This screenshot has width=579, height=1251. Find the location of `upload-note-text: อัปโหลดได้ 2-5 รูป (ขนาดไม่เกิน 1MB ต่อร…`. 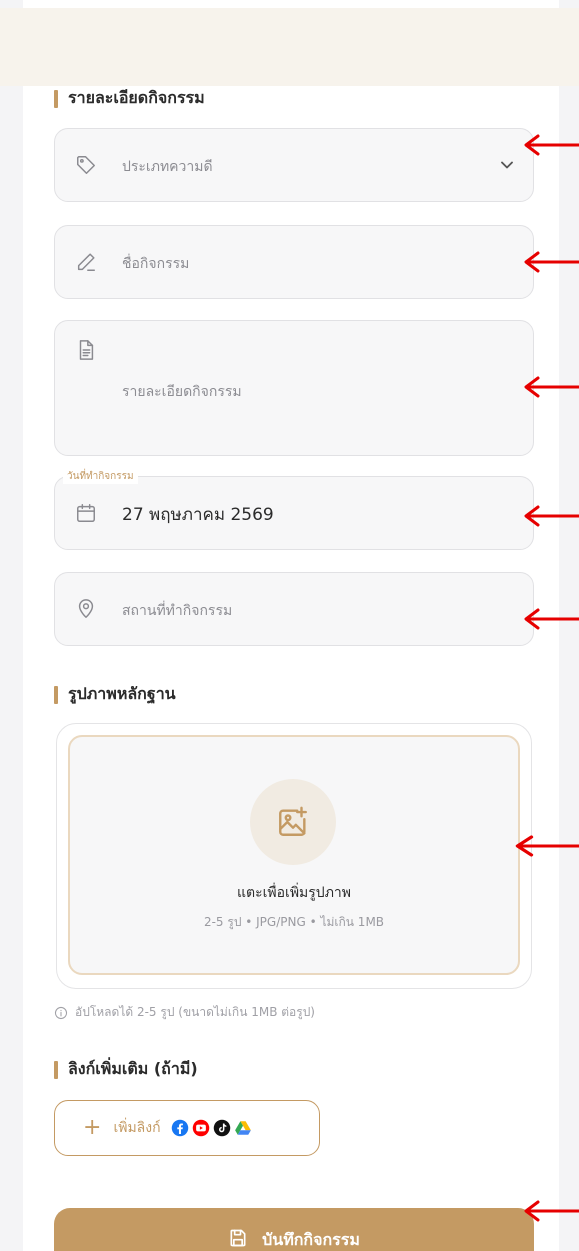

upload-note-text: อัปโหลดได้ 2-5 รูป (ขนาดไม่เกิน 1MB ต่อร… is located at coordinates (195, 1012).